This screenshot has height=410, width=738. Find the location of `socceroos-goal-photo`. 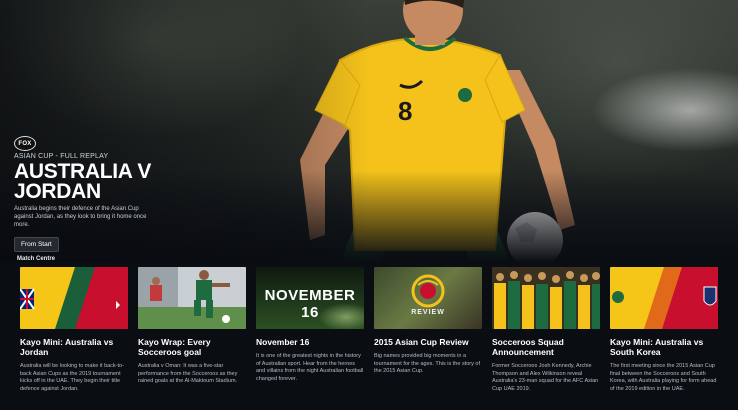

socceroos-goal-photo is located at coordinates (192, 298).